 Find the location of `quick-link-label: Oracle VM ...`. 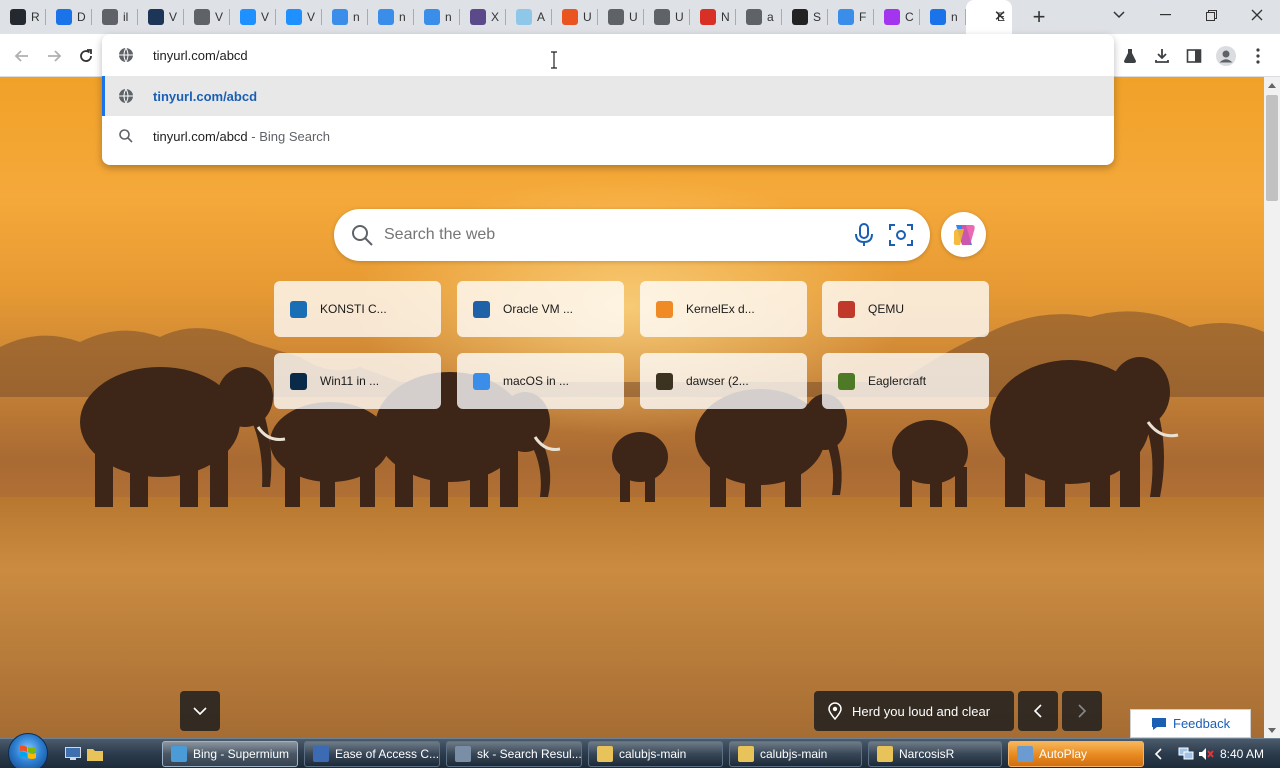

quick-link-label: Oracle VM ... is located at coordinates (538, 309).